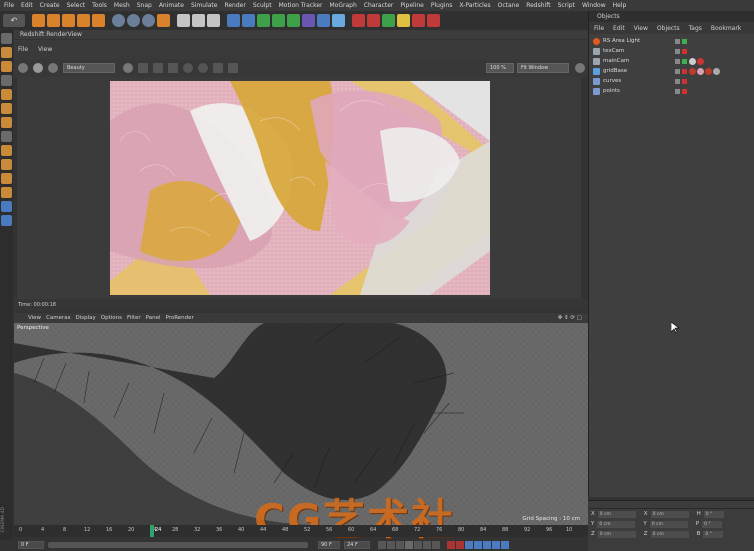 The height and width of the screenshot is (551, 754). What do you see at coordinates (118, 20) in the screenshot?
I see `x-axis-icon` at bounding box center [118, 20].